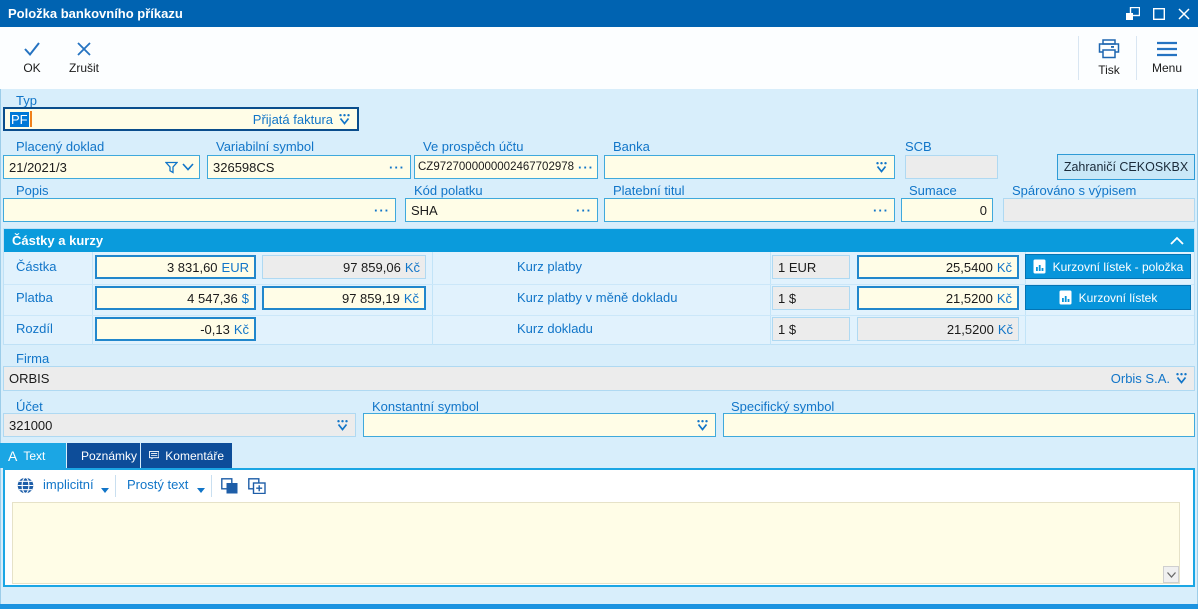 Image resolution: width=1198 pixels, height=609 pixels. What do you see at coordinates (292, 119) in the screenshot?
I see `typ-display-value: Přijatá faktura` at bounding box center [292, 119].